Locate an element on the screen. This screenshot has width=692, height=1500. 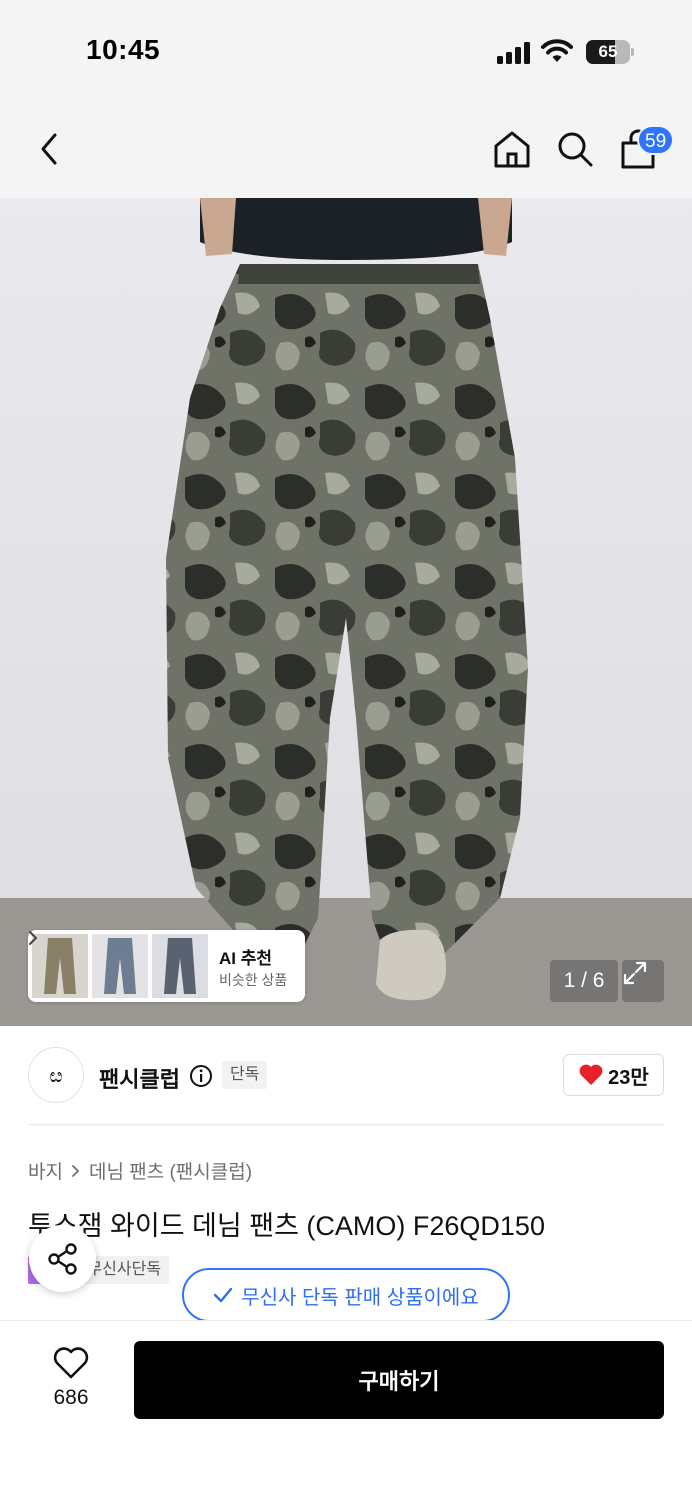
heart-filled-icon is located at coordinates (591, 1074).